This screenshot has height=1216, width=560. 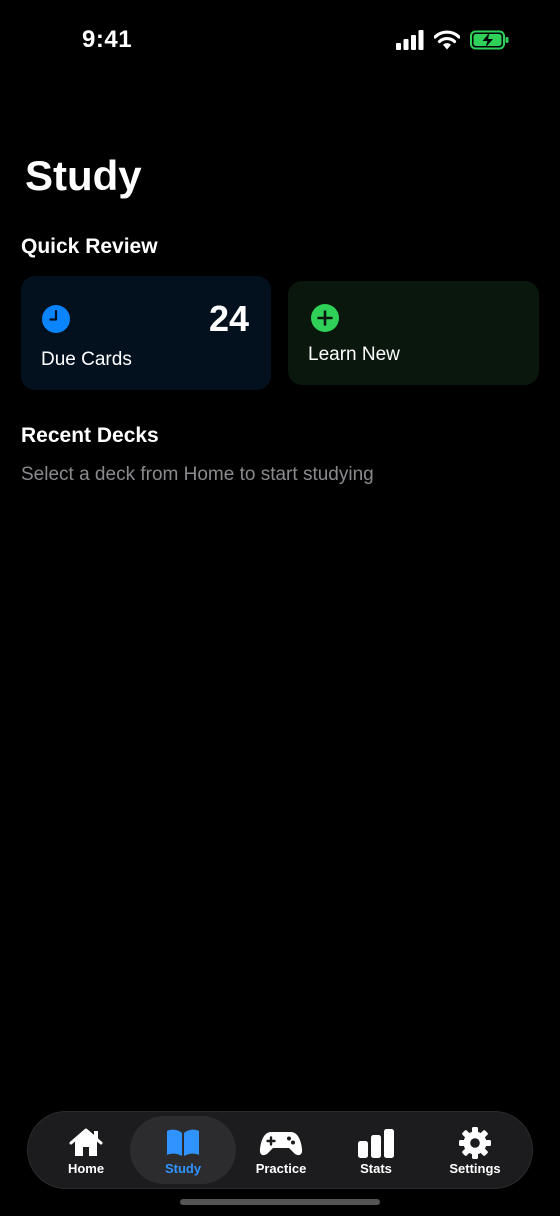 What do you see at coordinates (86, 359) in the screenshot?
I see `due-cards-label: Due Cards` at bounding box center [86, 359].